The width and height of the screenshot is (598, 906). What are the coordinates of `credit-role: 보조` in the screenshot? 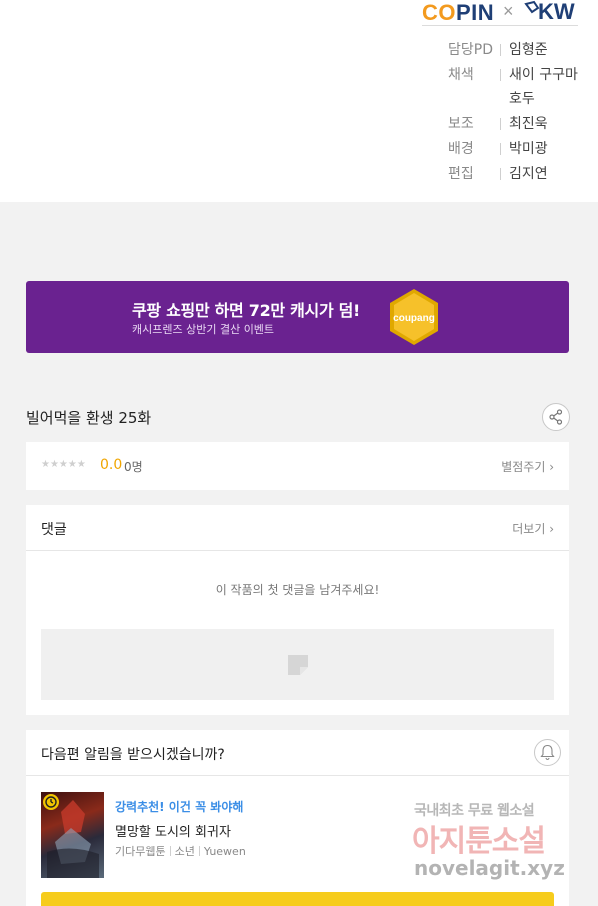 It's located at (461, 124).